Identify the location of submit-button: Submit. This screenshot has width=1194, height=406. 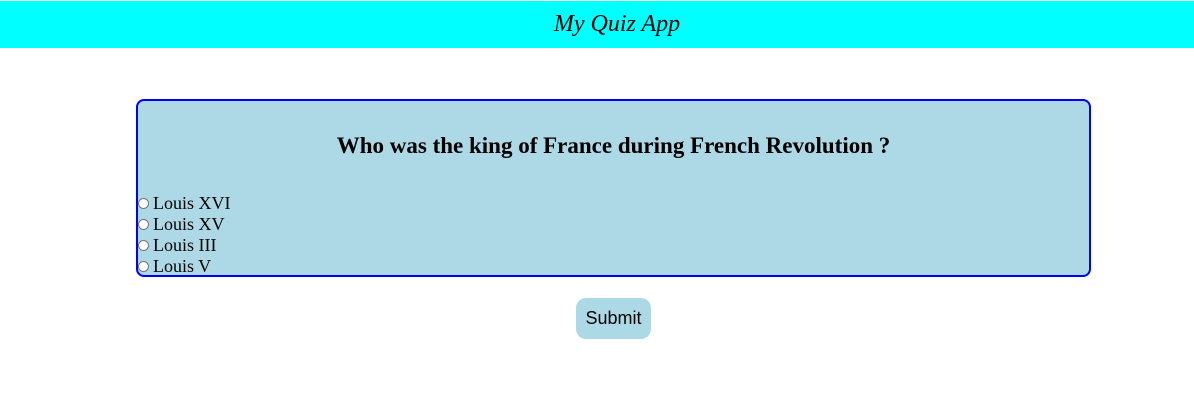
(613, 318).